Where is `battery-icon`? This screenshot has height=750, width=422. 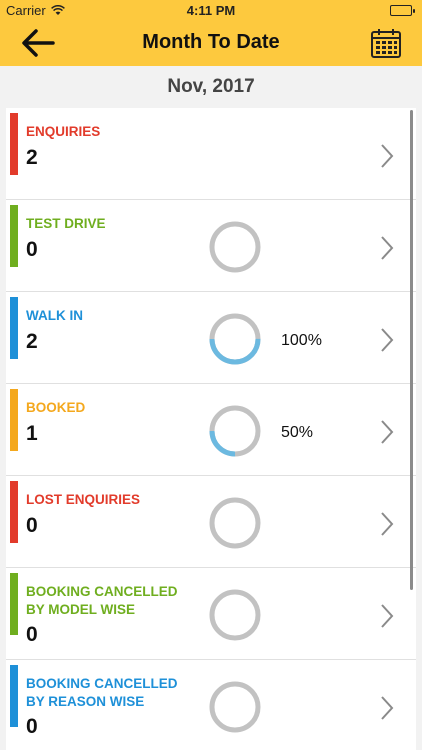
battery-icon is located at coordinates (402, 10).